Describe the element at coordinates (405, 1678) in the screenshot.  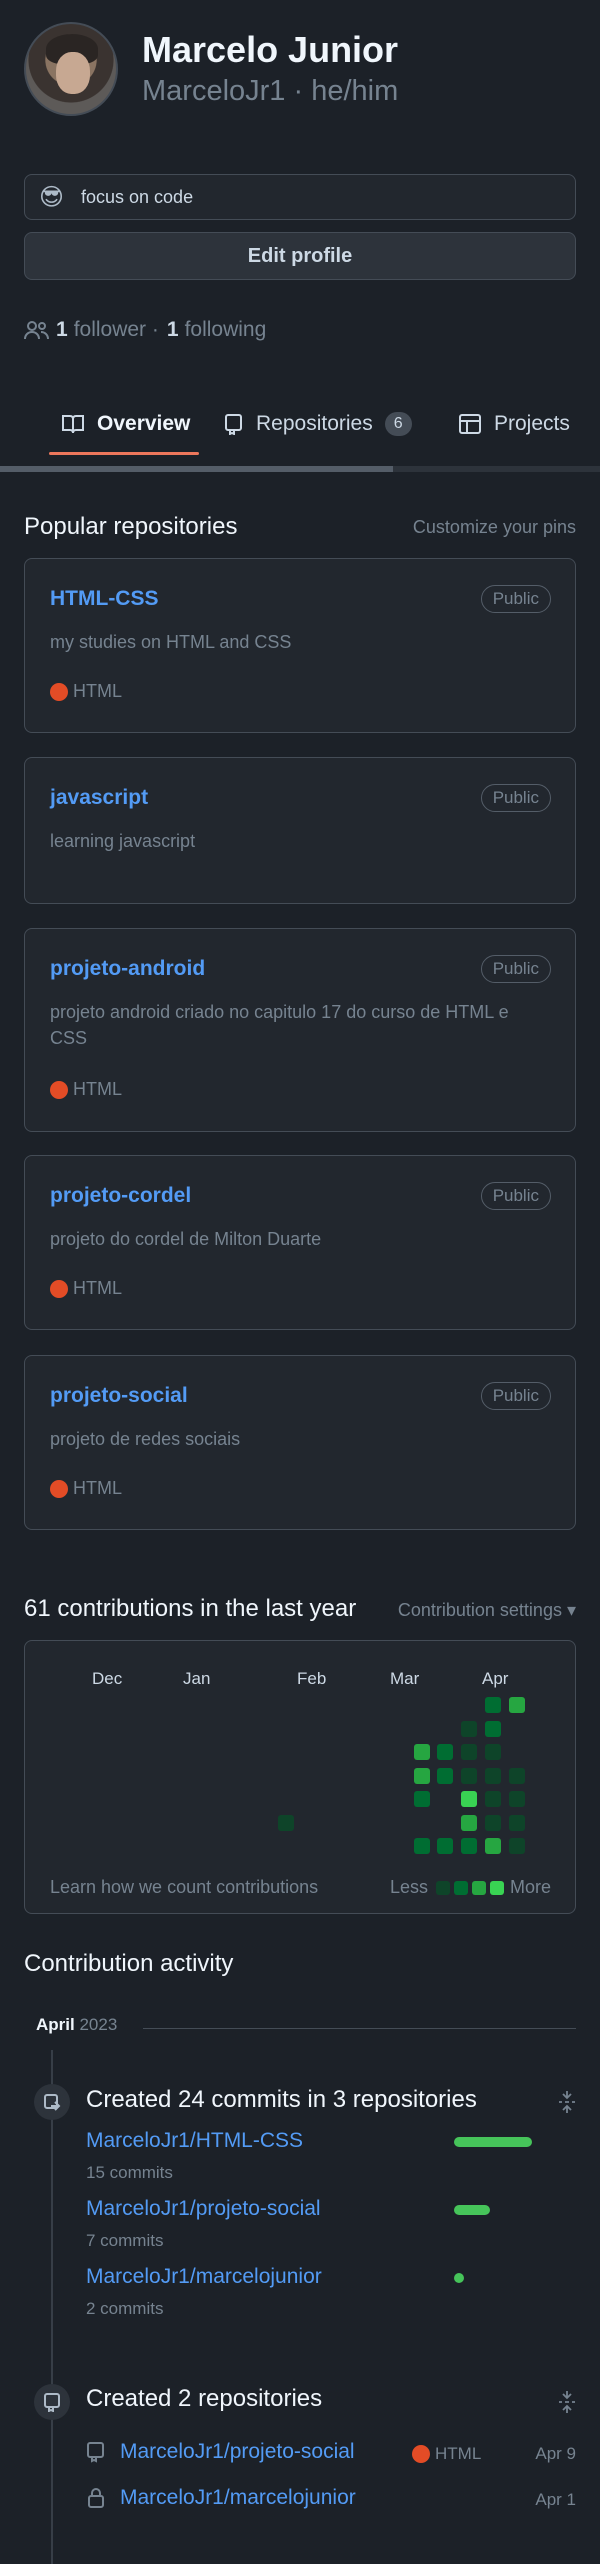
I see `month-label: Mar` at that location.